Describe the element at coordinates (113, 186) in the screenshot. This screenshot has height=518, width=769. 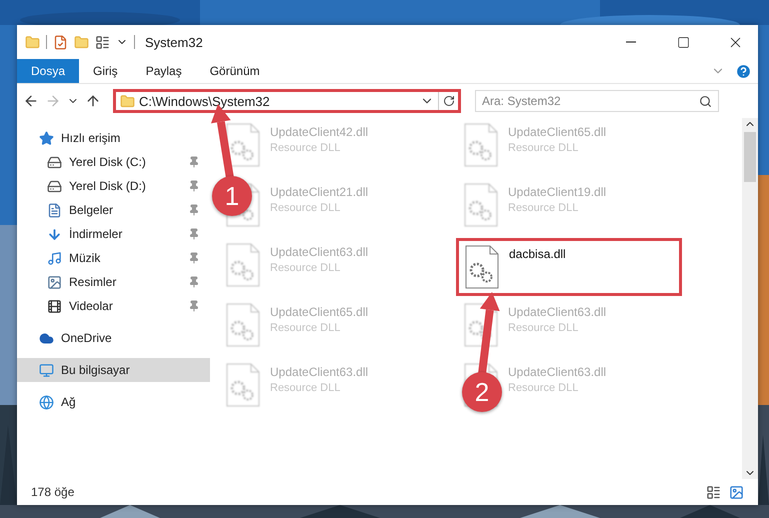
I see `sidebar-item: Yerel Disk (D:)` at that location.